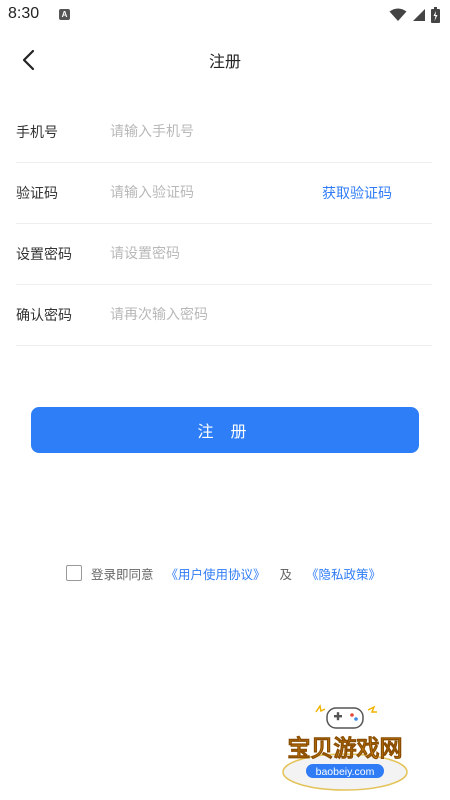 This screenshot has height=800, width=450. I want to click on get-code-button: 获取验证码, so click(357, 193).